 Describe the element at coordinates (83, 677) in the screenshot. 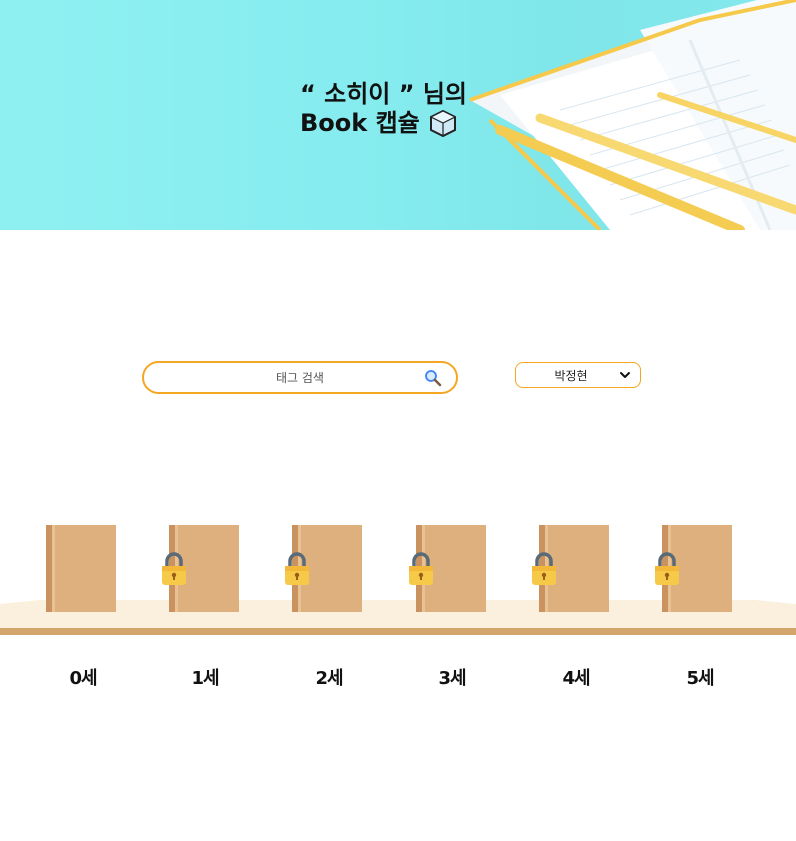

I see `age-label-0: 0세` at that location.